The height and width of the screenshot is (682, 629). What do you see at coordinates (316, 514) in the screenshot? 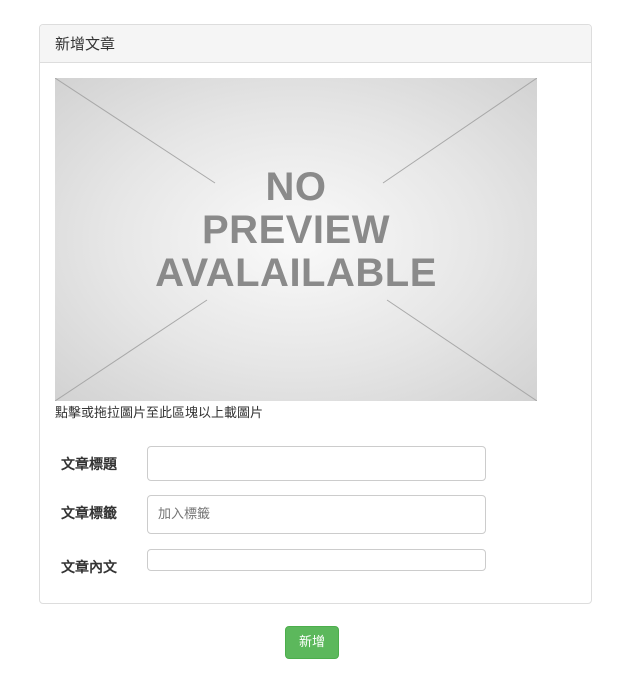
I see `tags-input` at bounding box center [316, 514].